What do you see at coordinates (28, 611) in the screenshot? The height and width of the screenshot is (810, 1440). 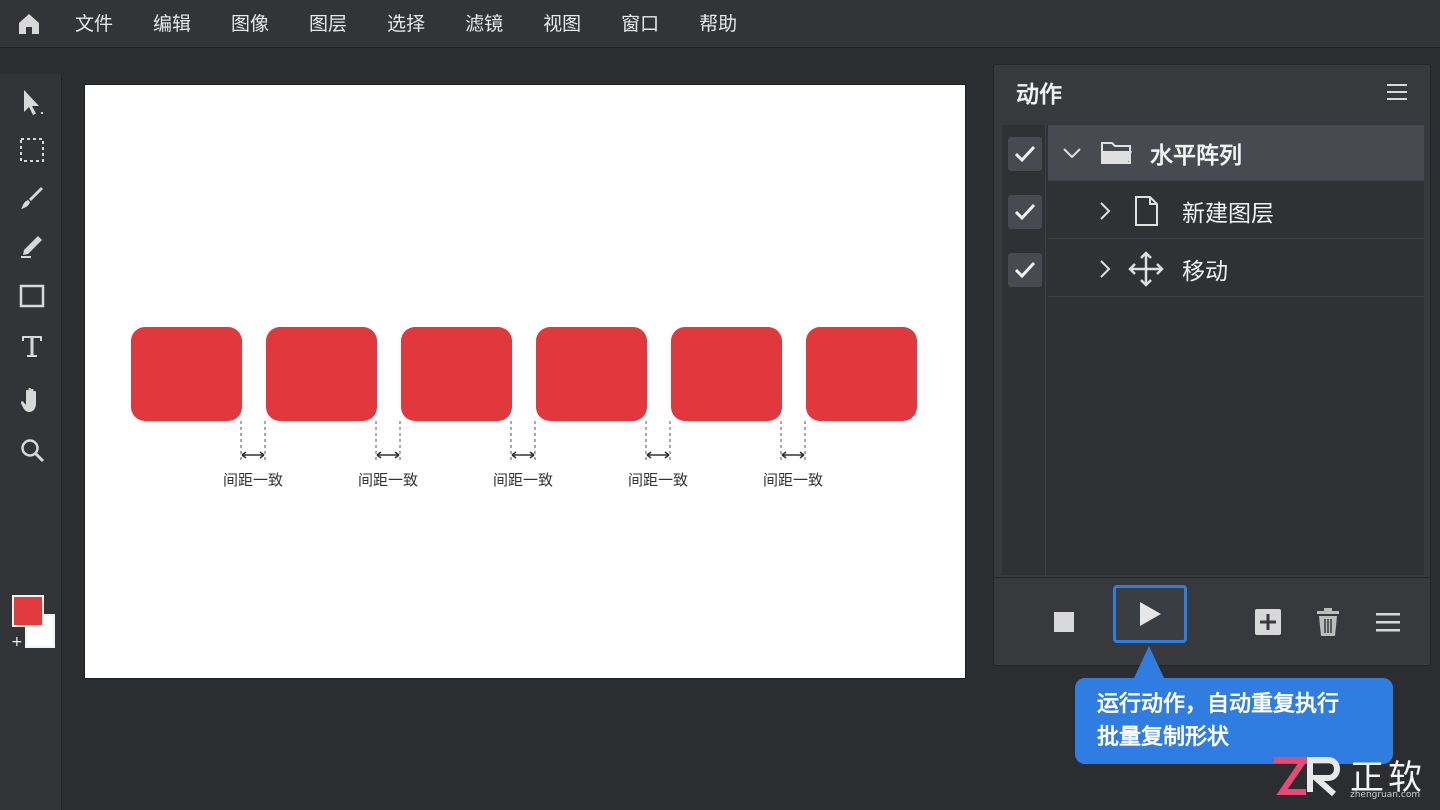 I see `foreground-color-swatch` at bounding box center [28, 611].